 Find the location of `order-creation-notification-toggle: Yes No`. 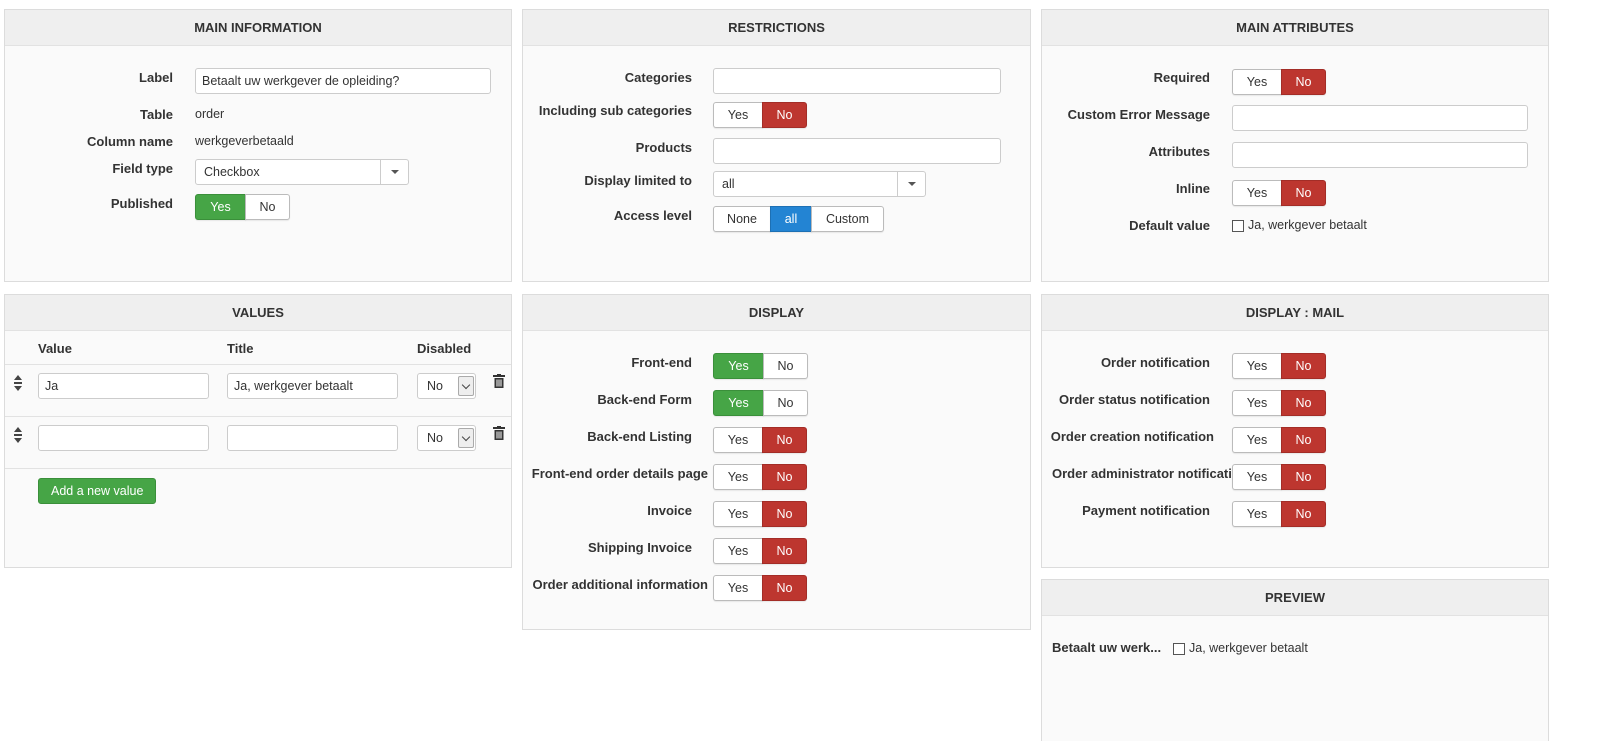

order-creation-notification-toggle: Yes No is located at coordinates (1279, 440).